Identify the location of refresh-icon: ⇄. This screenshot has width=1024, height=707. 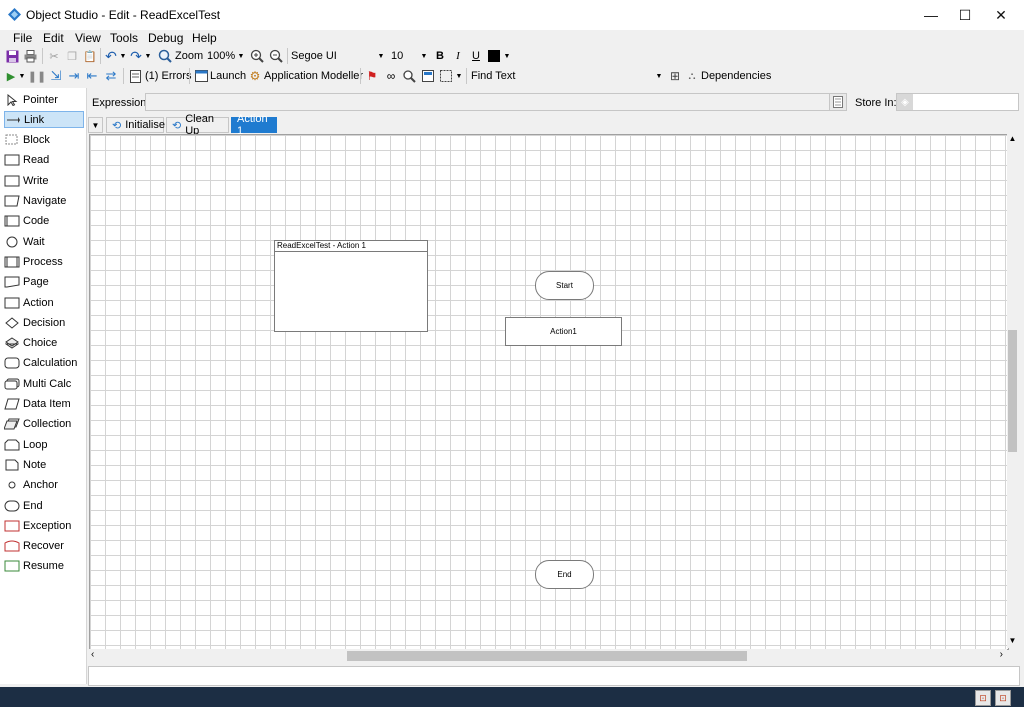
(111, 76).